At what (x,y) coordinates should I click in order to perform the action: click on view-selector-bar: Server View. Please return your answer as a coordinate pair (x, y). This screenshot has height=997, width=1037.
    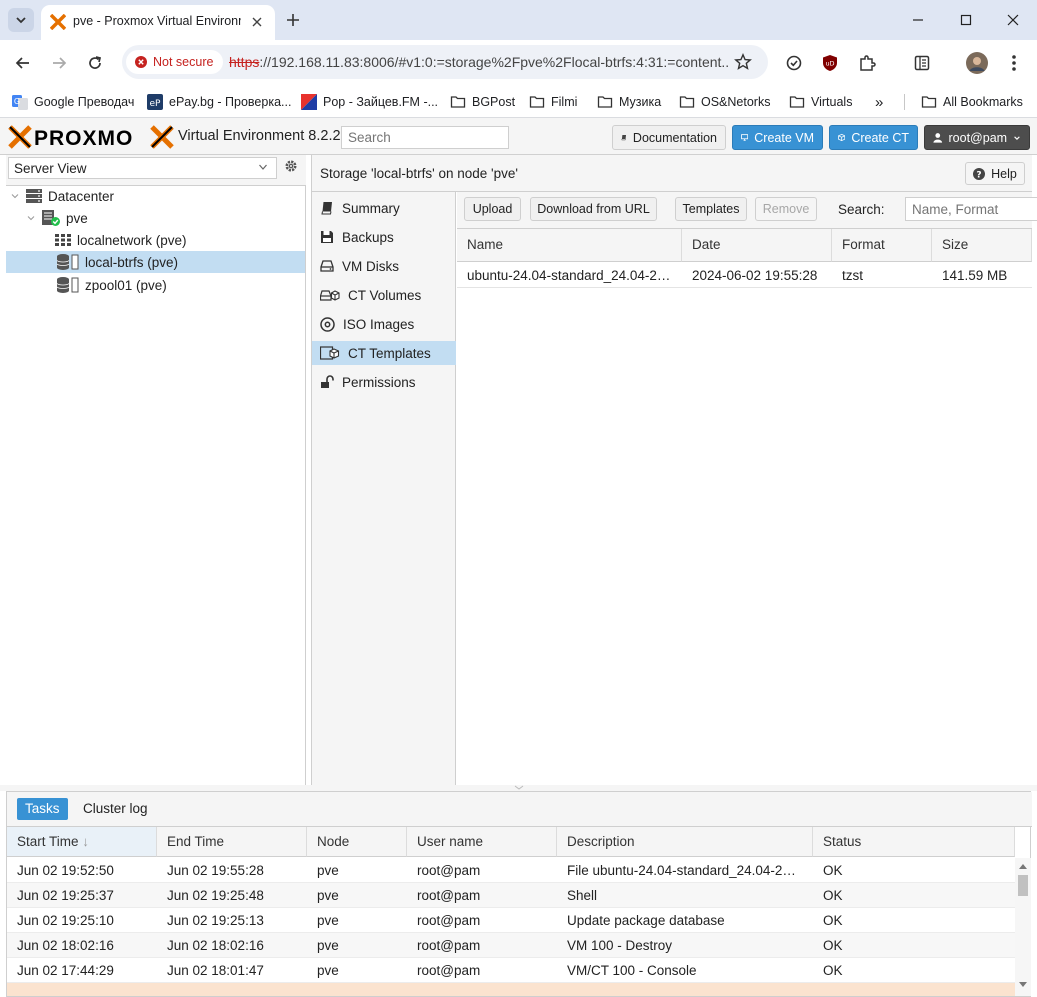
    Looking at the image, I should click on (156, 170).